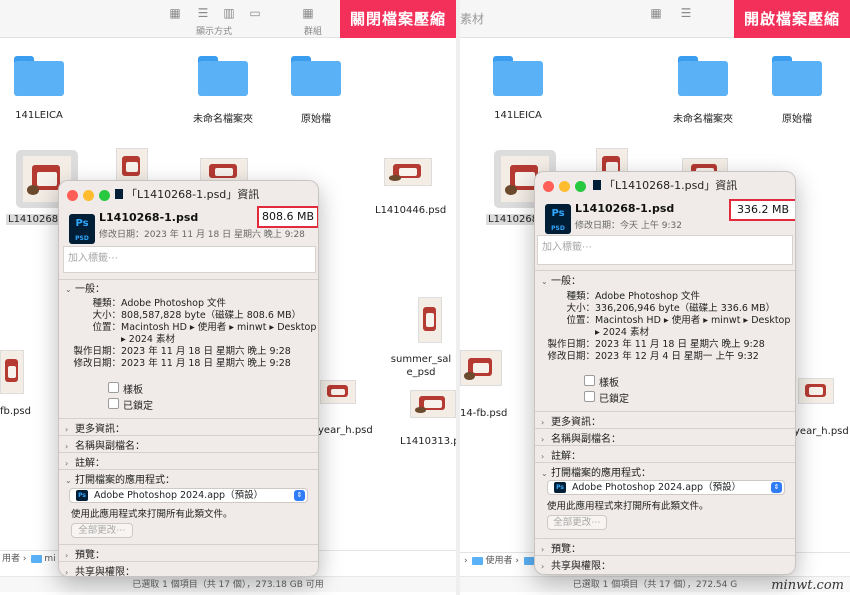 This screenshot has width=850, height=595. What do you see at coordinates (11, 559) in the screenshot?
I see `path-user: 用者` at bounding box center [11, 559].